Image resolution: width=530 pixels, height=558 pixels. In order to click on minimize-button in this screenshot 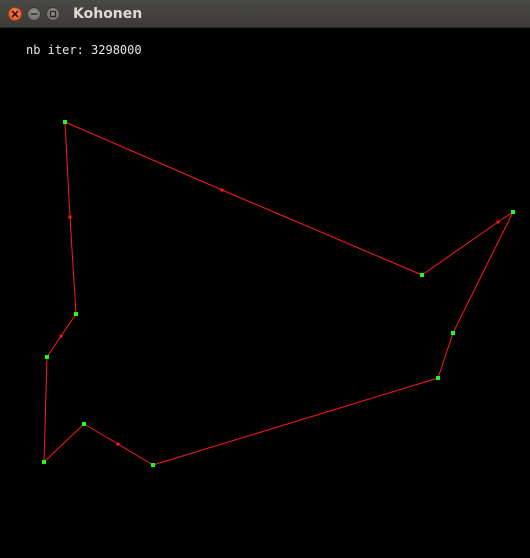, I will do `click(34, 14)`.